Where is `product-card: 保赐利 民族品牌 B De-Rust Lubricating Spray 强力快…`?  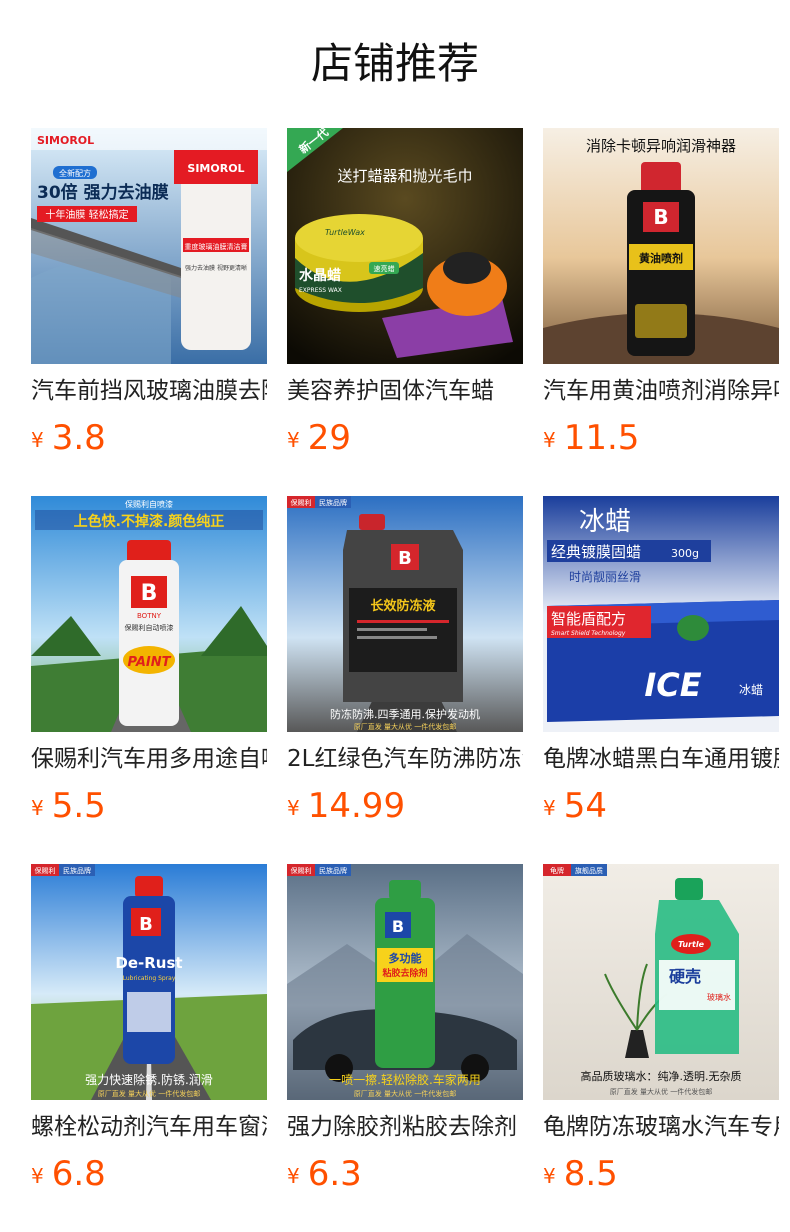
product-card: 保赐利 民族品牌 B De-Rust Lubricating Spray 强力快… is located at coordinates (149, 1034).